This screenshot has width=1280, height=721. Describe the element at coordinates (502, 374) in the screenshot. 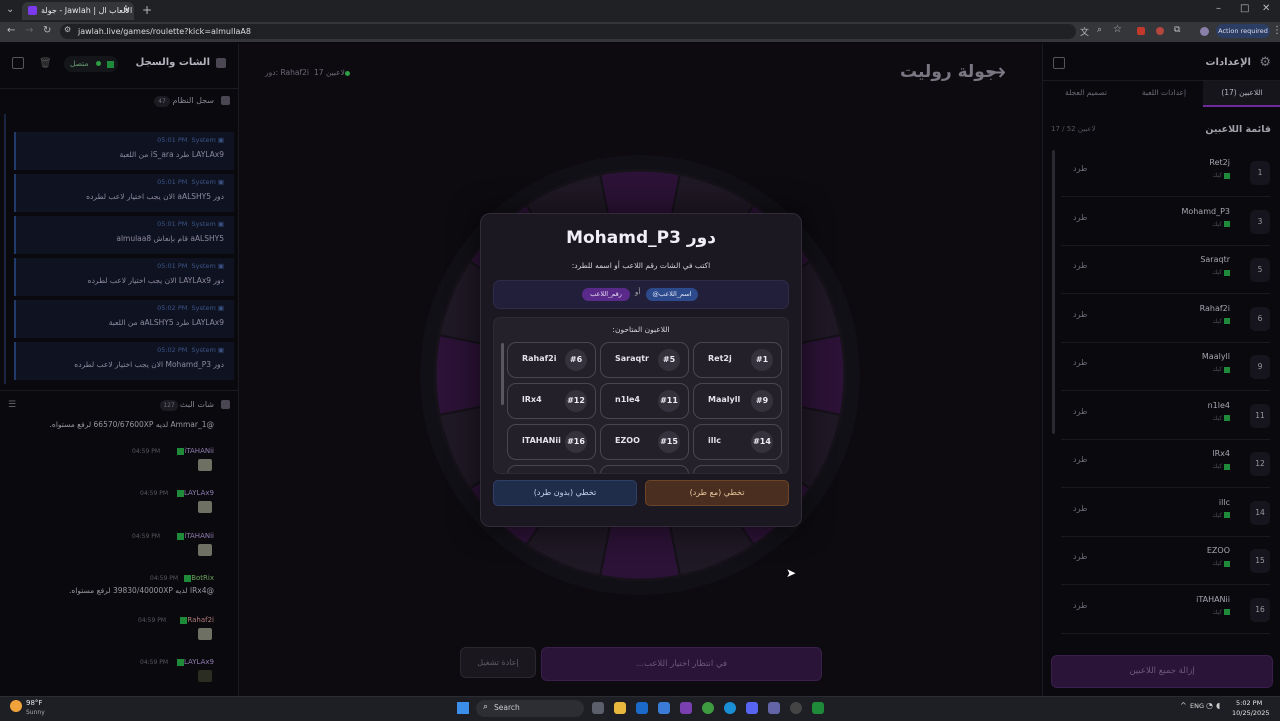

I see `players-scrollbar` at that location.